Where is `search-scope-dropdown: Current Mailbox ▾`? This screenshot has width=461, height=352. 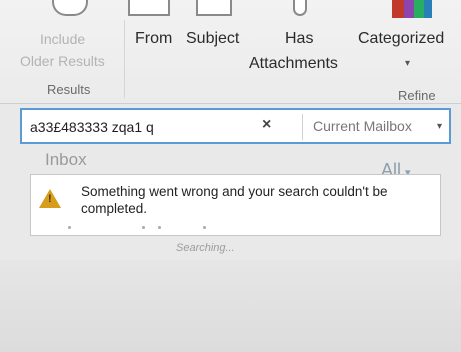
search-scope-dropdown: Current Mailbox ▾ is located at coordinates (375, 127).